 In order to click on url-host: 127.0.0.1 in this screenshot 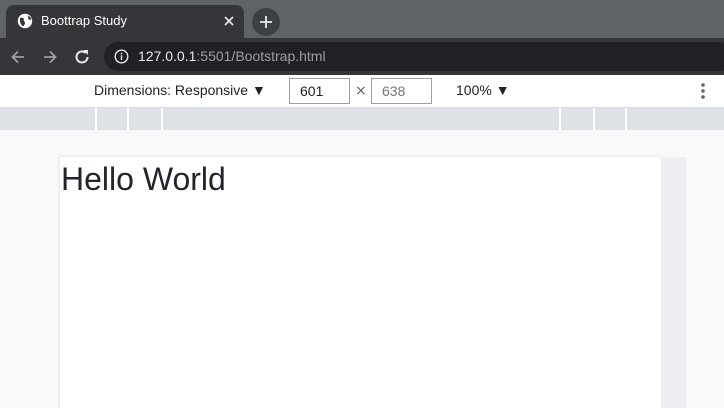, I will do `click(167, 56)`.